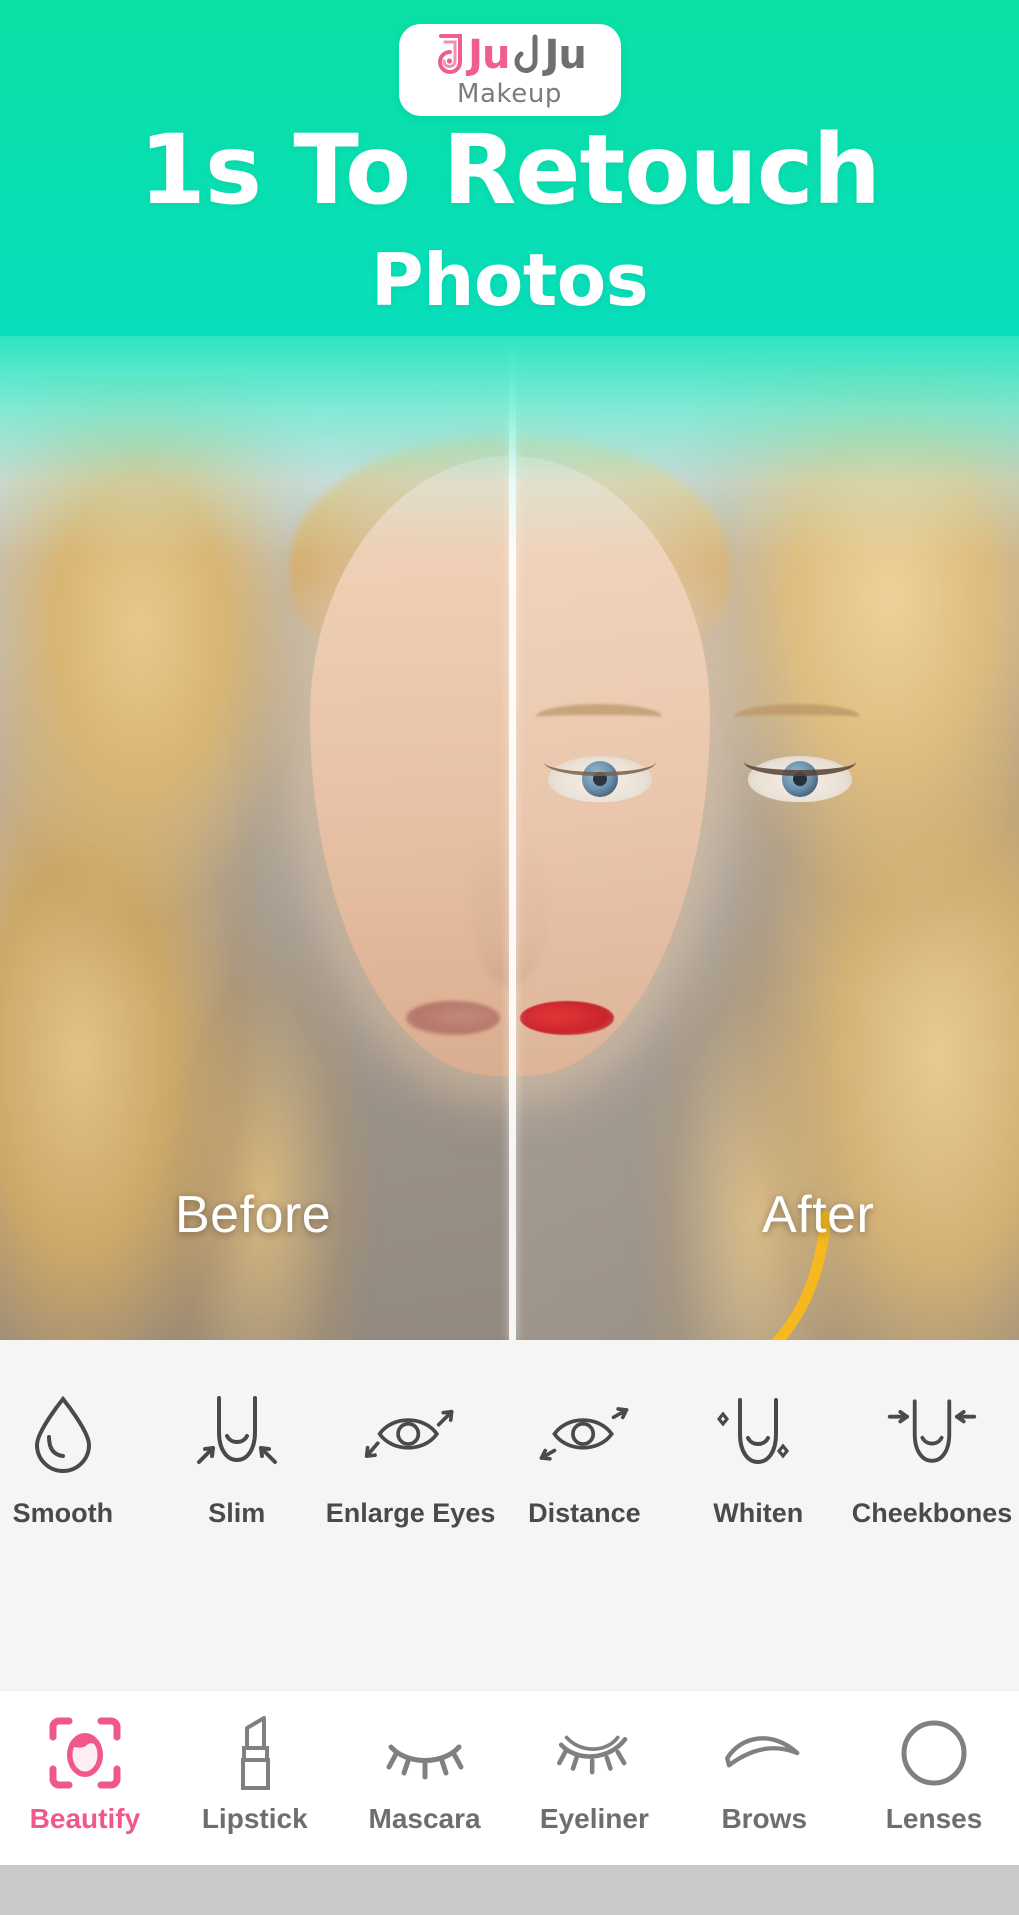  I want to click on app-logo: Ju Ju Makeup, so click(509, 70).